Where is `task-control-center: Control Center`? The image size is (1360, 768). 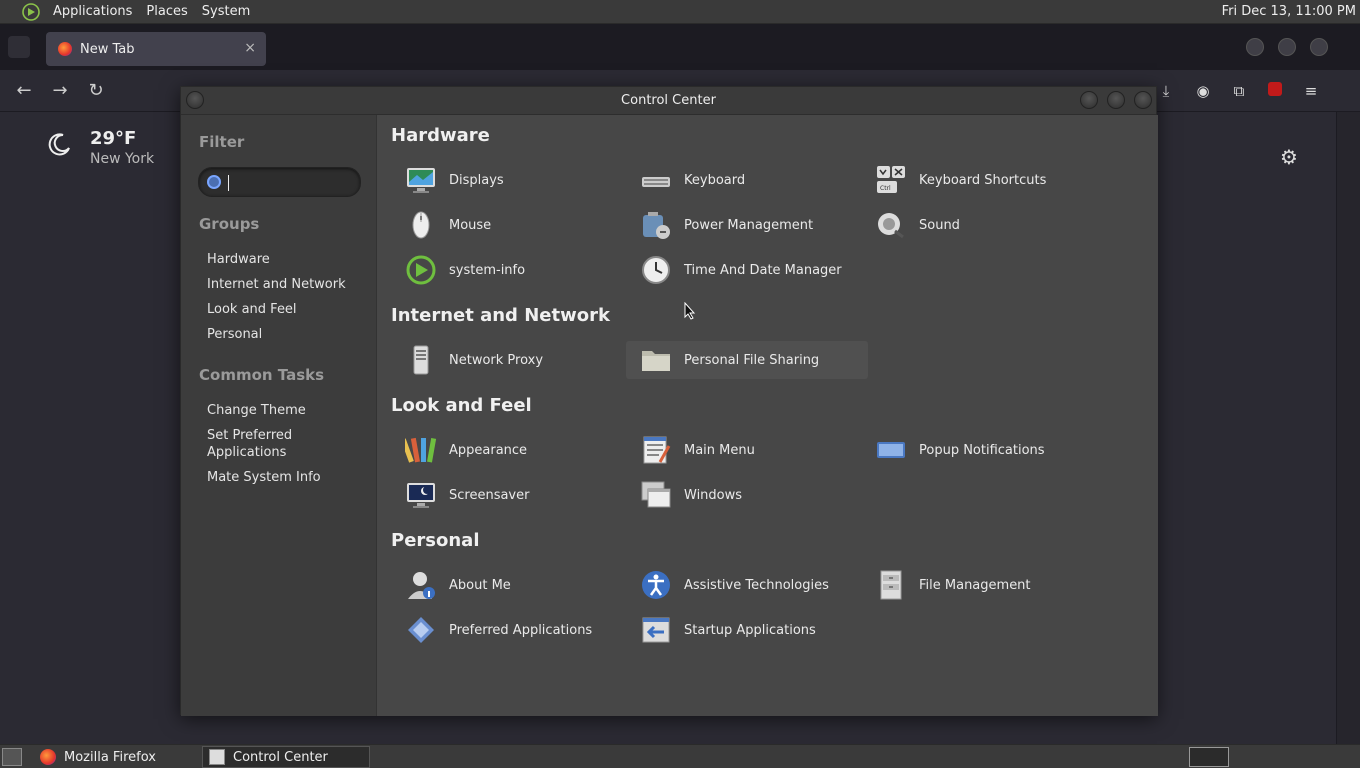 task-control-center: Control Center is located at coordinates (286, 757).